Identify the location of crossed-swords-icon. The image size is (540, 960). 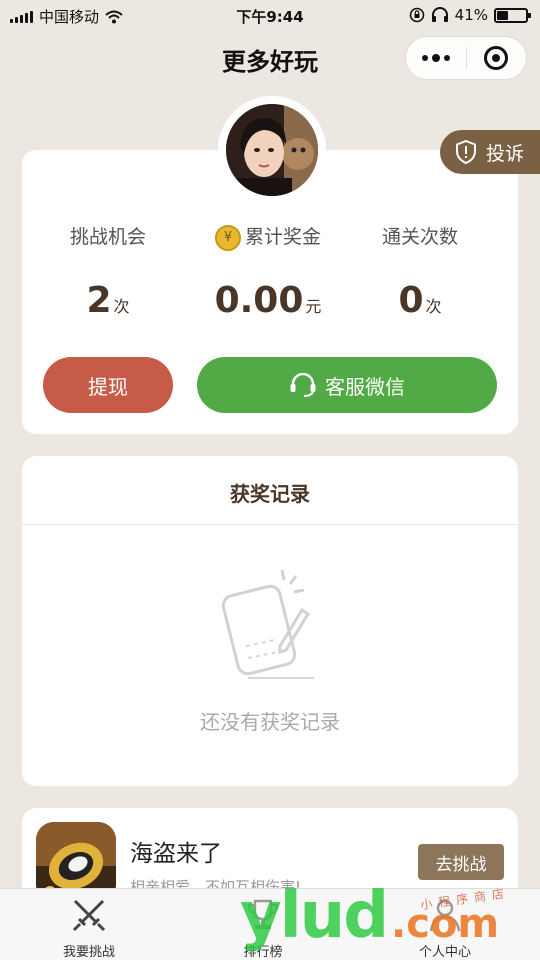
(89, 915).